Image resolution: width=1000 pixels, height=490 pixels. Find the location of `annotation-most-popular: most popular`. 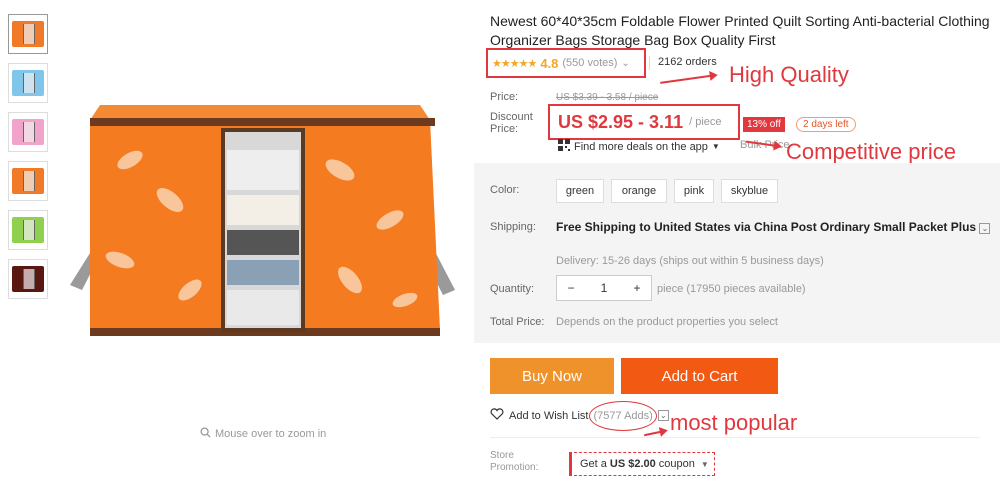

annotation-most-popular: most popular is located at coordinates (734, 422).